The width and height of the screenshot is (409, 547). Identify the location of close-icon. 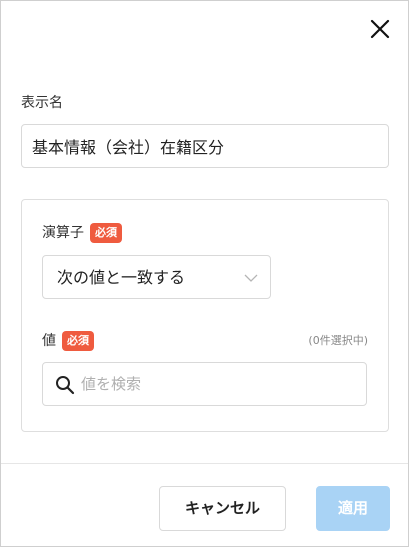
(380, 29).